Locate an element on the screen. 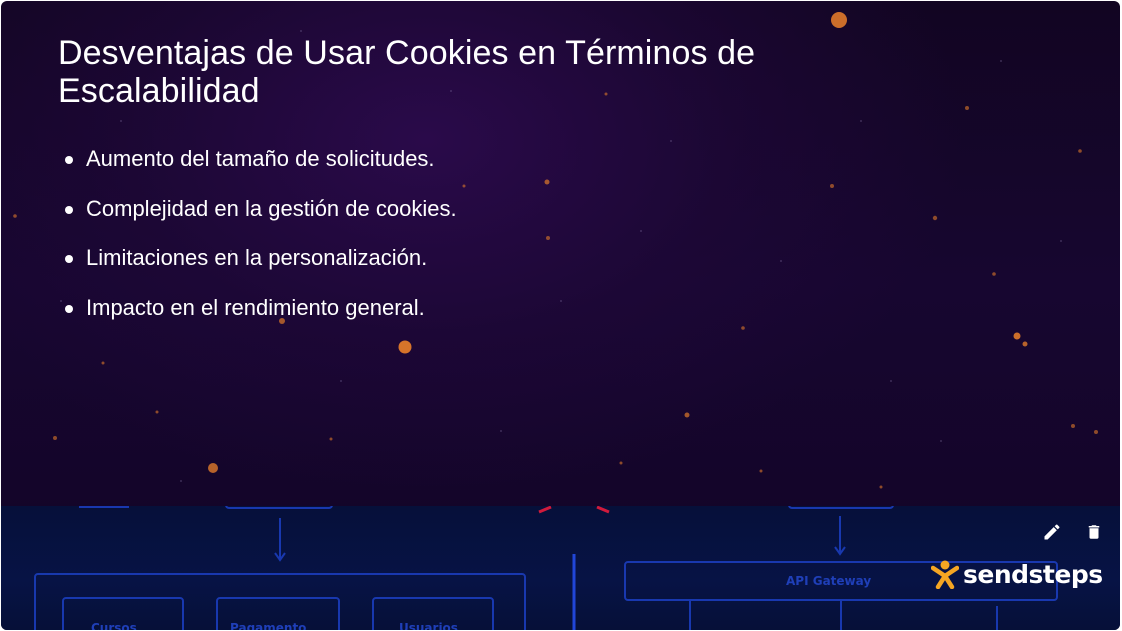  sendsteps-logo: sendsteps is located at coordinates (1017, 574).